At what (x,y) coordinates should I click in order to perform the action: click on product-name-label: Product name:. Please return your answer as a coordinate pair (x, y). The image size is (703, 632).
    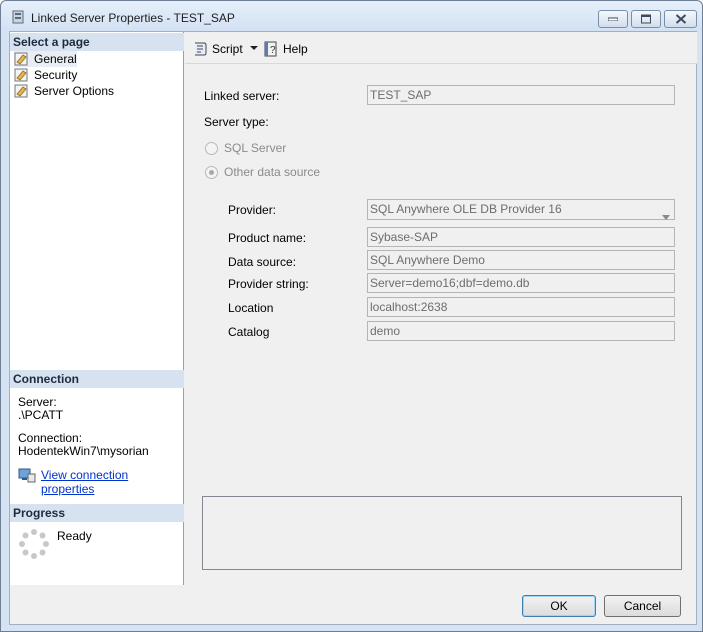
    Looking at the image, I should click on (267, 238).